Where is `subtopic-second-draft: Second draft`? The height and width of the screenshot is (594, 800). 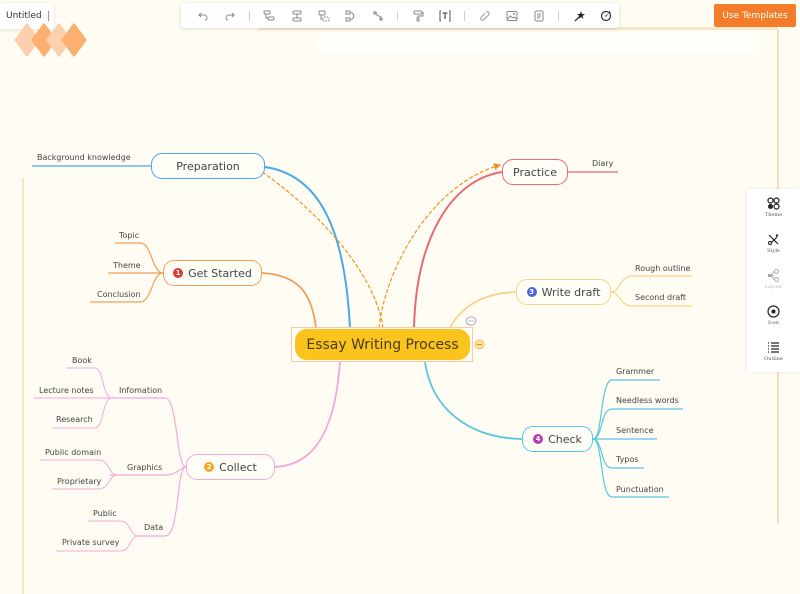 subtopic-second-draft: Second draft is located at coordinates (660, 297).